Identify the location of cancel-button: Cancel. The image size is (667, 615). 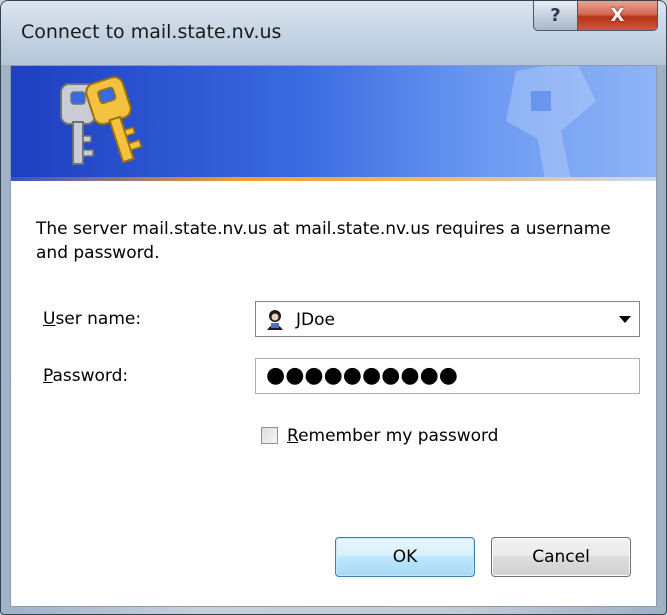
(561, 557).